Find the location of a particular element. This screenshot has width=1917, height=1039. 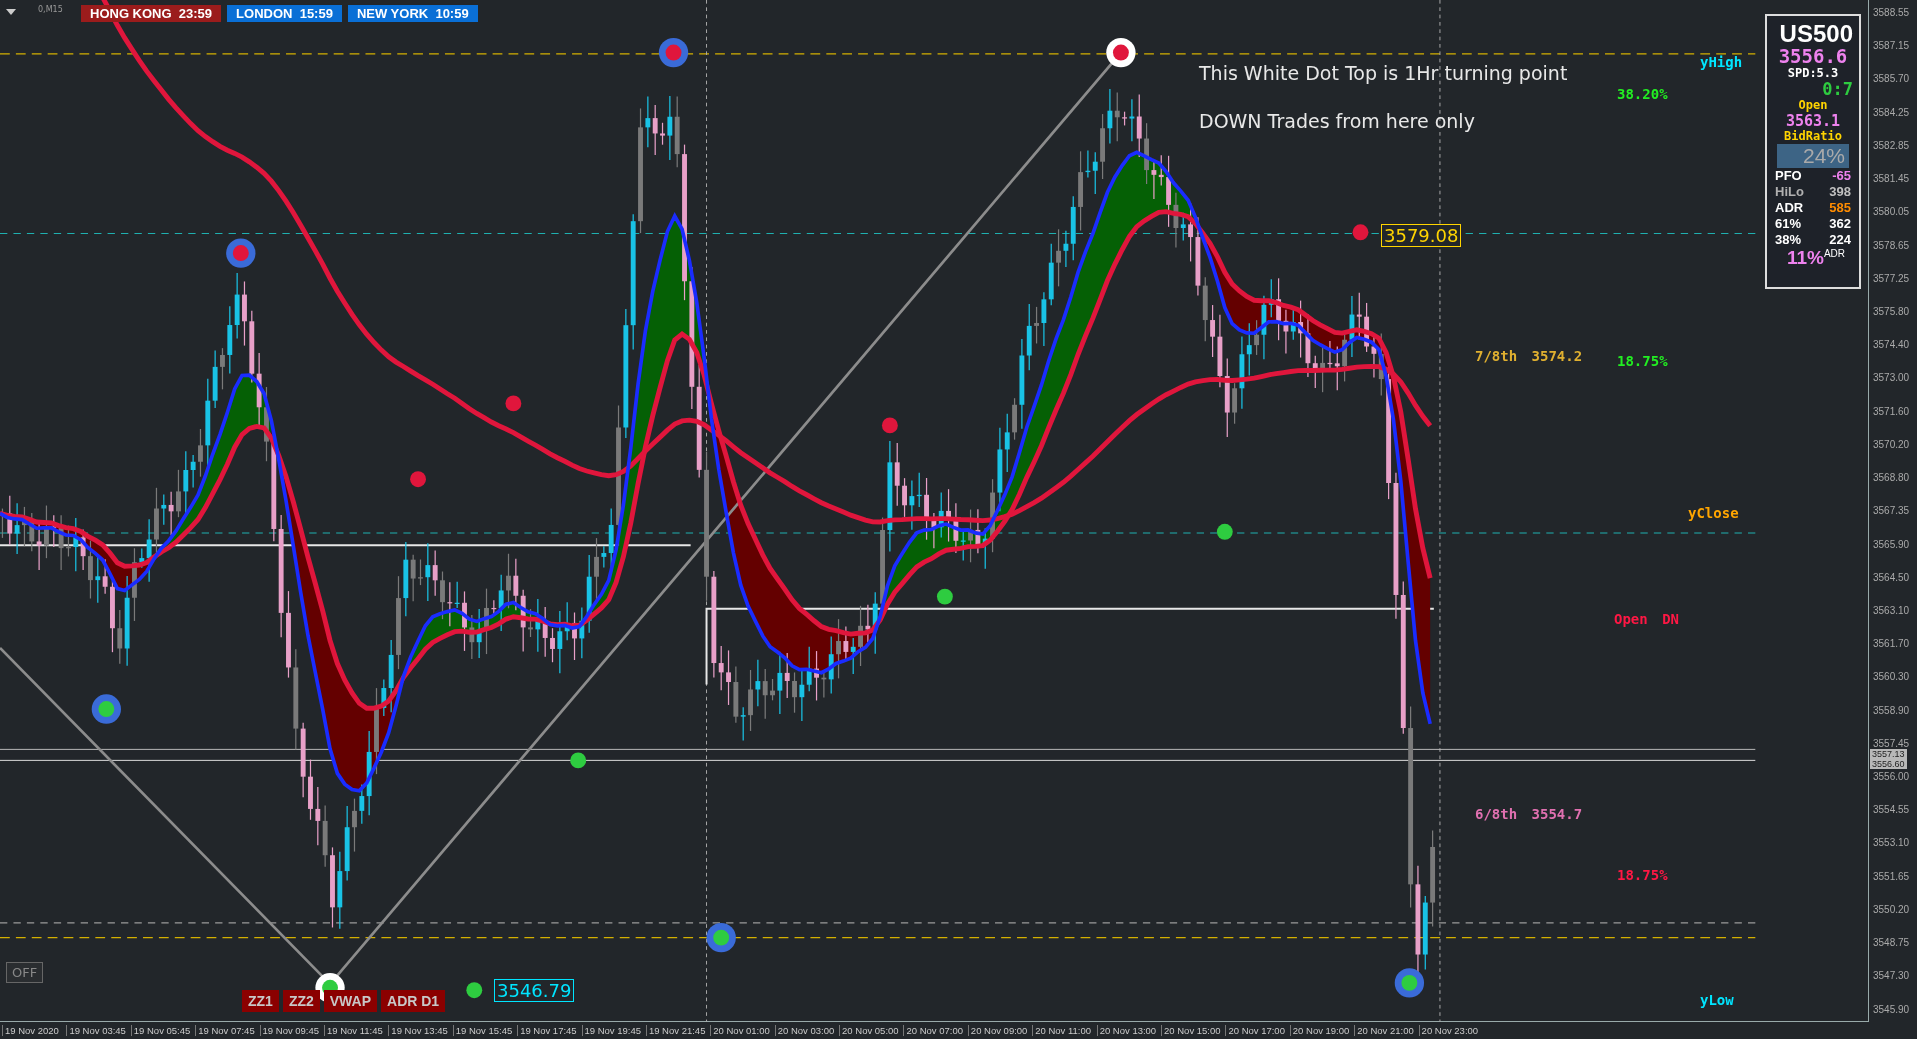

price-tick-label: 3553.10 is located at coordinates (1891, 843).